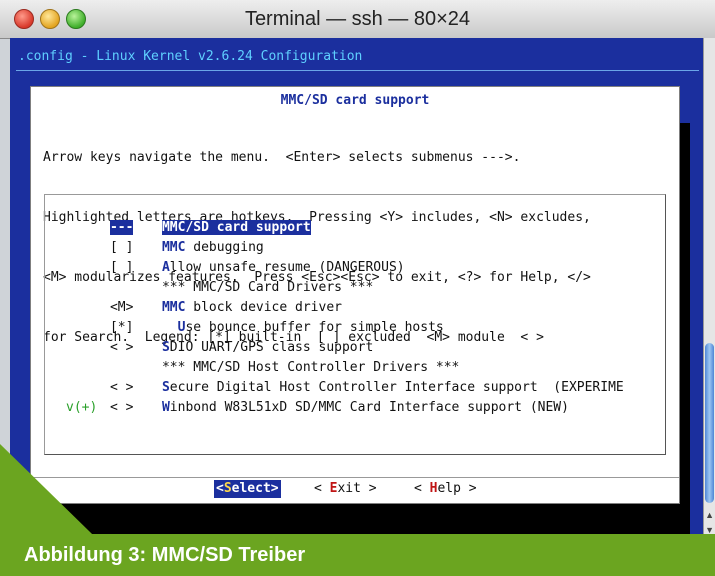 This screenshot has width=715, height=576. I want to click on help-close: >, so click(468, 488).